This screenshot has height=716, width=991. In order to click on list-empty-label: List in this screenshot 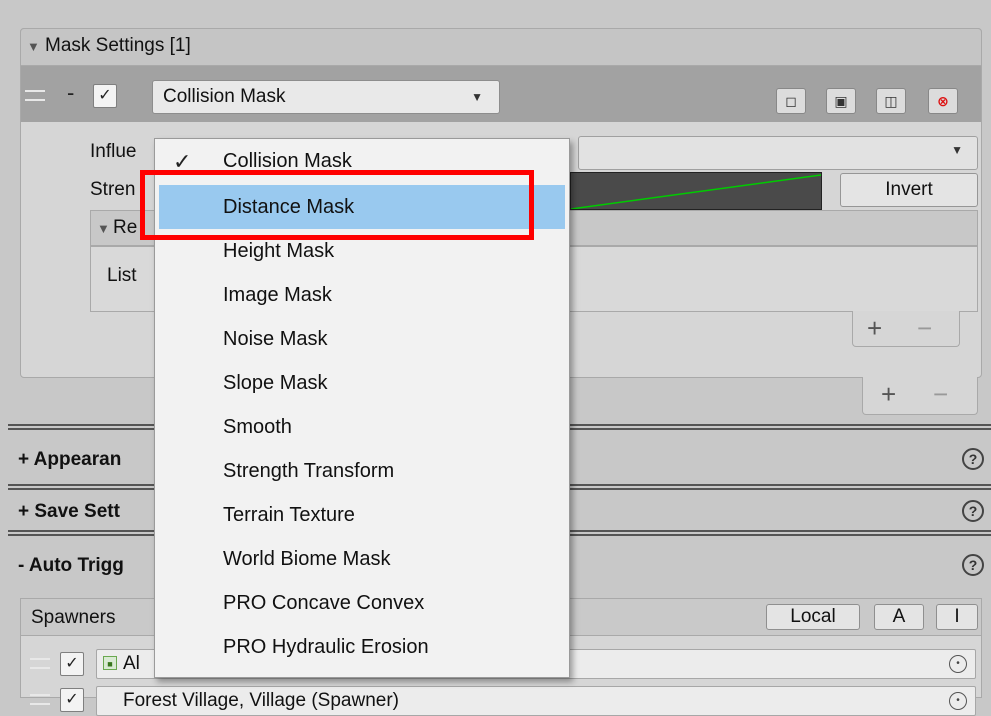, I will do `click(122, 275)`.